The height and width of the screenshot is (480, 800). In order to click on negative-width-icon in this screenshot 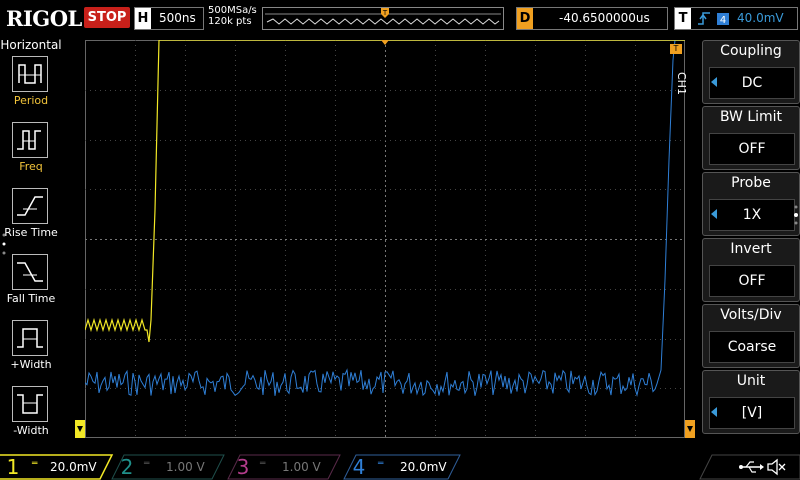, I will do `click(30, 404)`.